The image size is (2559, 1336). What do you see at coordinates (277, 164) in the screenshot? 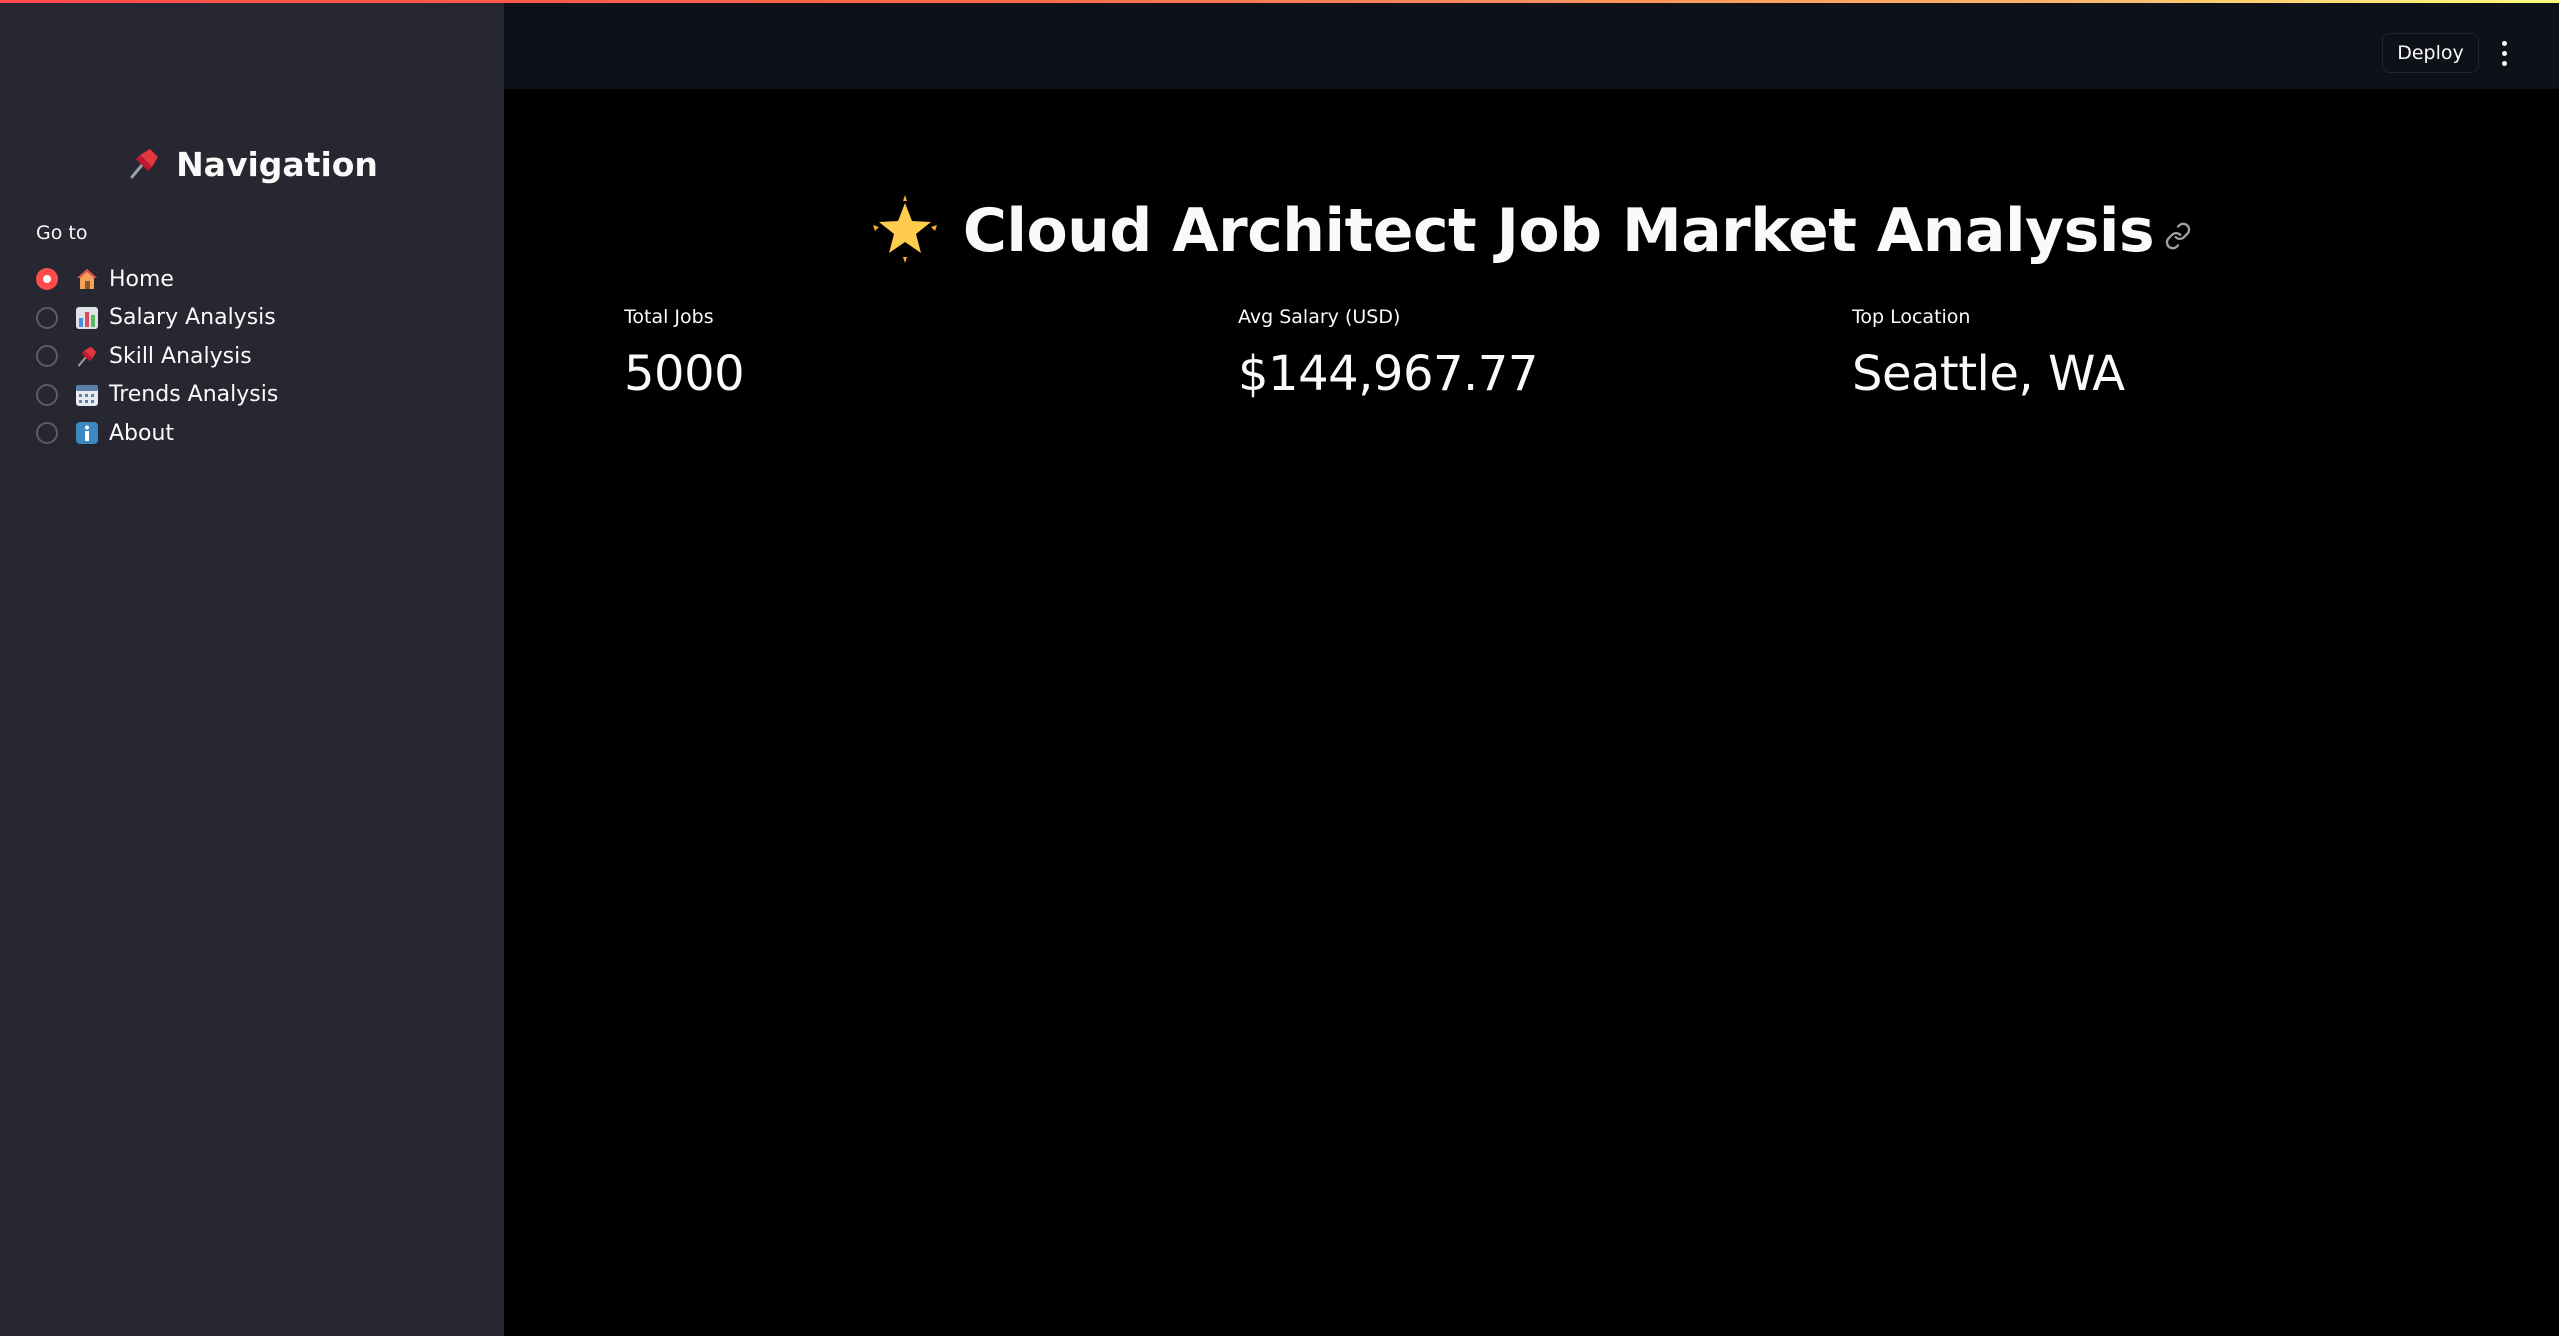
I see `sidebar-title-text: Navigation` at bounding box center [277, 164].